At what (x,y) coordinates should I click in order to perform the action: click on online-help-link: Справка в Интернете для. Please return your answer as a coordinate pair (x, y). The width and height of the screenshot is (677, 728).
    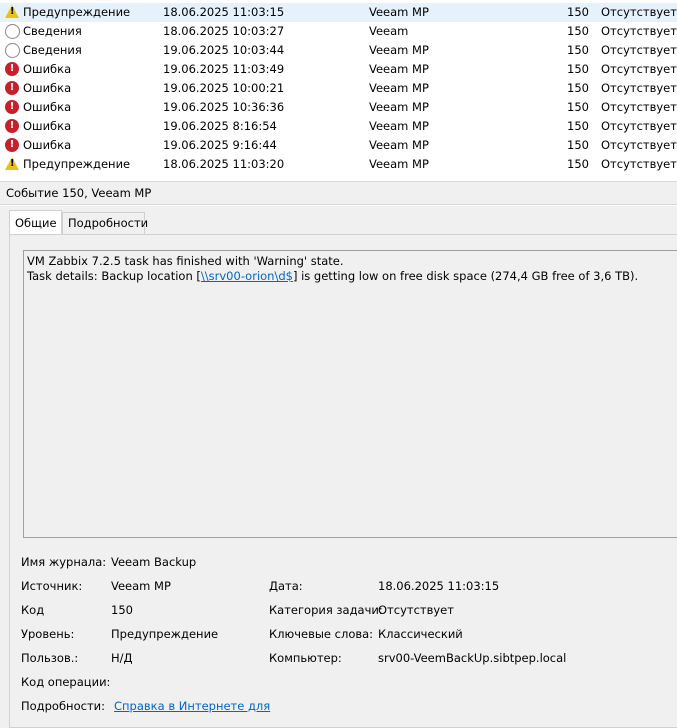
    Looking at the image, I should click on (192, 706).